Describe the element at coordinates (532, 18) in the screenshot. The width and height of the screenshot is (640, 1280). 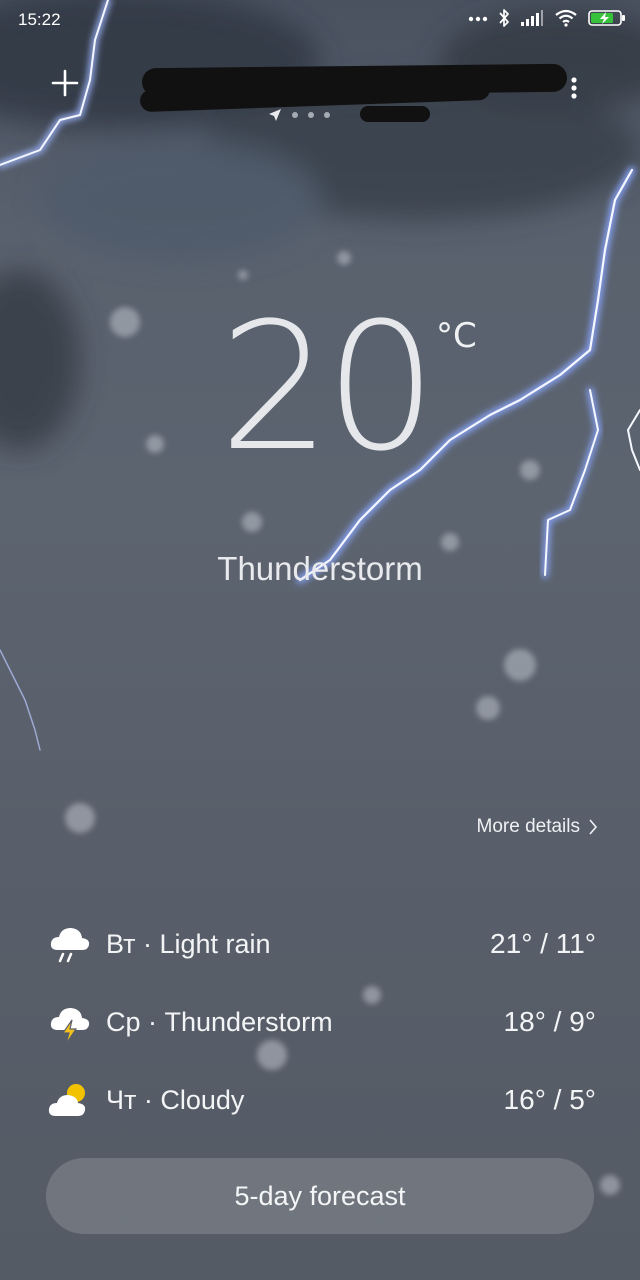
I see `signal-icon` at that location.